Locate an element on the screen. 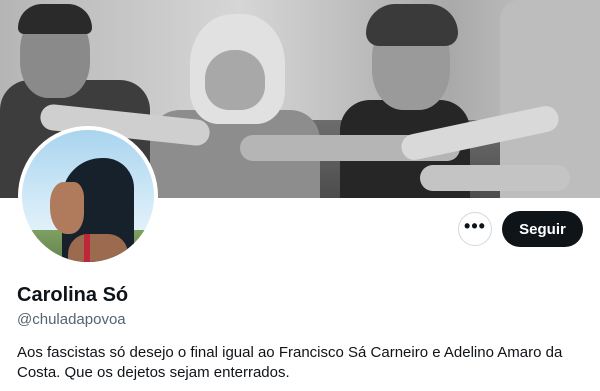  more-options-button: ••• is located at coordinates (475, 229).